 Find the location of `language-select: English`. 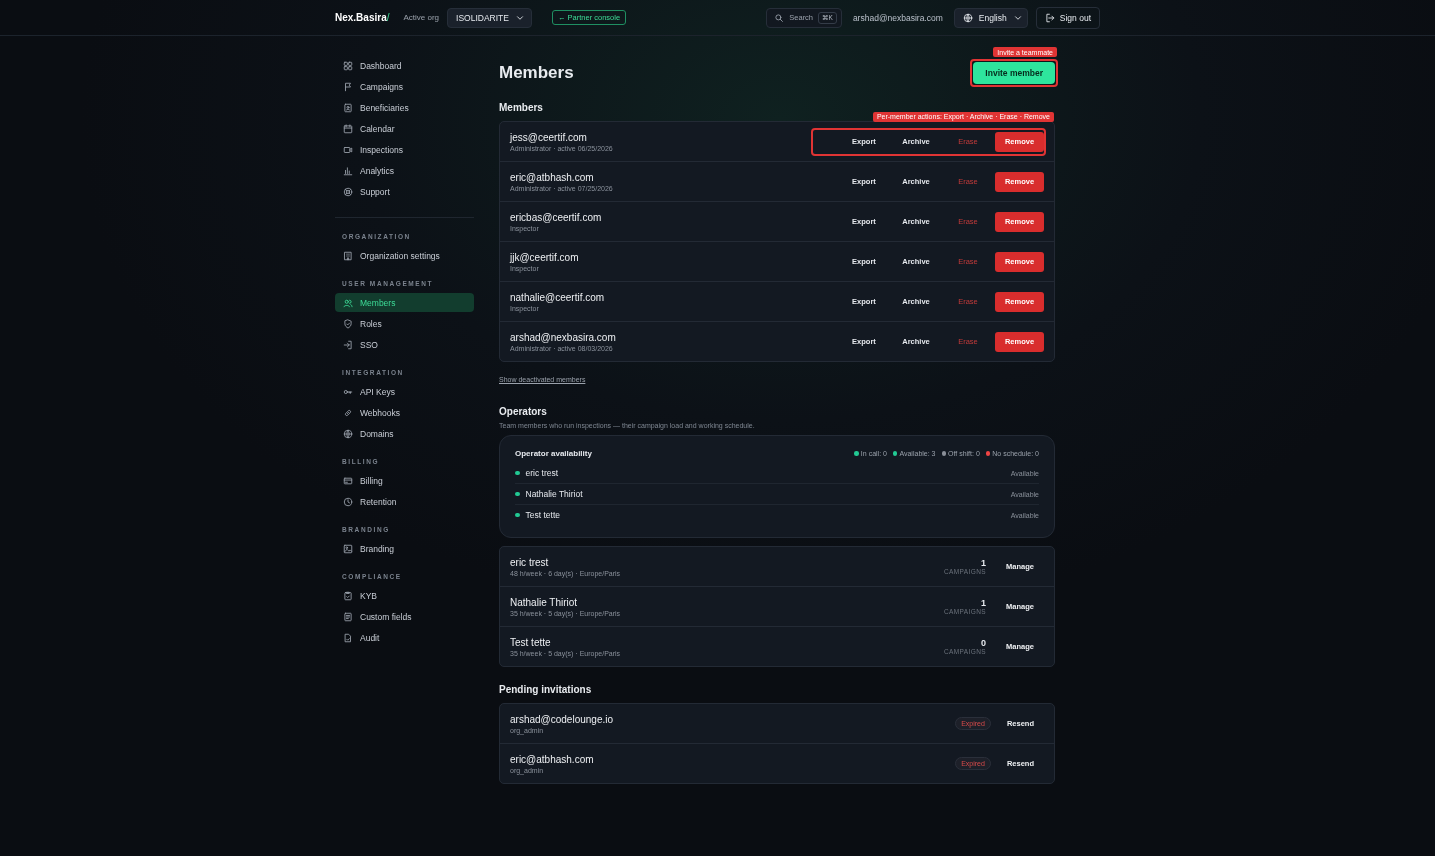

language-select: English is located at coordinates (990, 17).